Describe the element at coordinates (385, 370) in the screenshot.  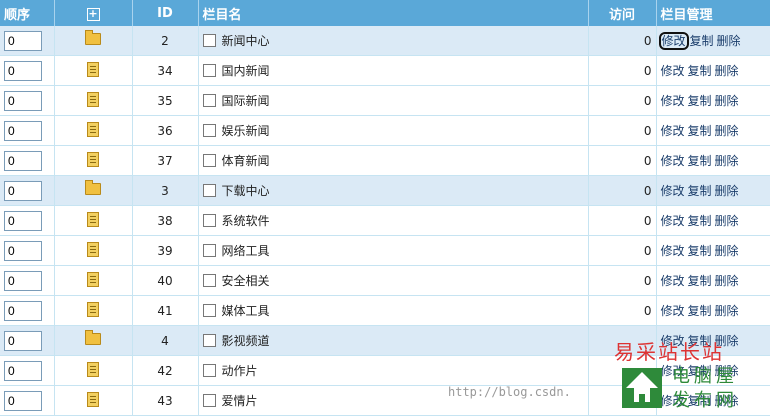
I see `table-row: 42 动作片 修改复制删除` at that location.